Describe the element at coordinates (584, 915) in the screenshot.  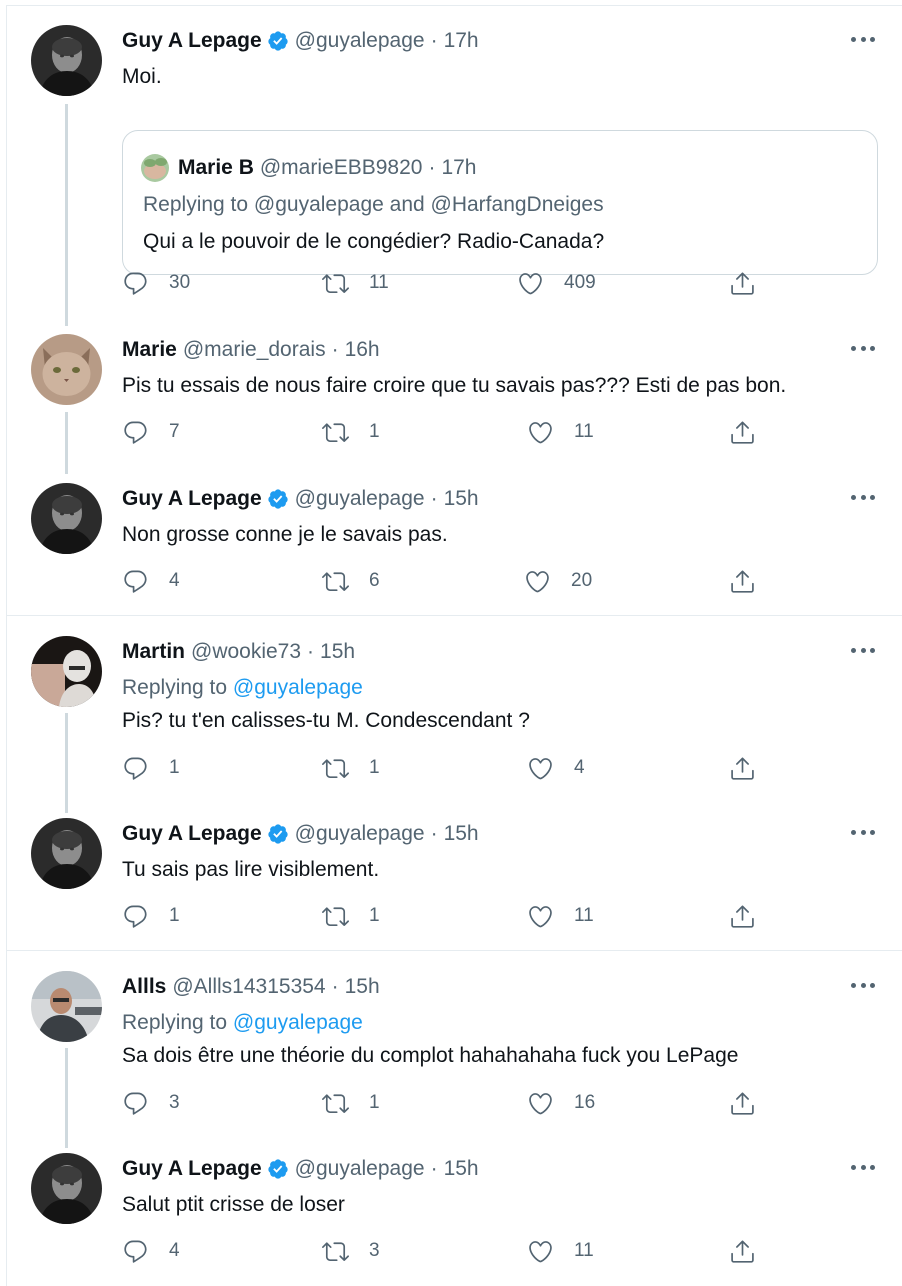
I see `like-count: 11` at that location.